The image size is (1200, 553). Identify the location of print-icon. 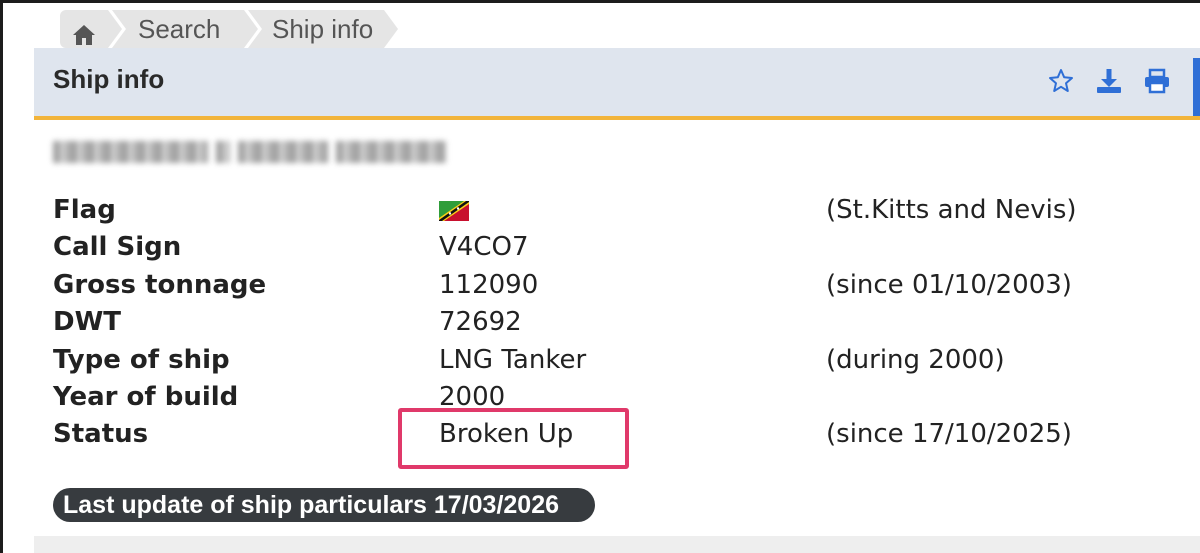
(1157, 81).